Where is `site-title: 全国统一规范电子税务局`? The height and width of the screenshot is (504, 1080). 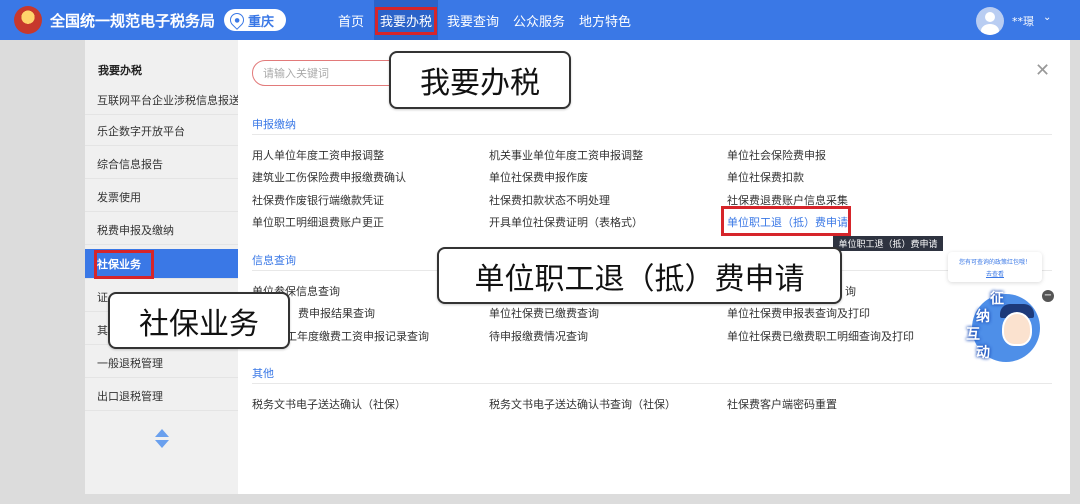 site-title: 全国统一规范电子税务局 is located at coordinates (132, 20).